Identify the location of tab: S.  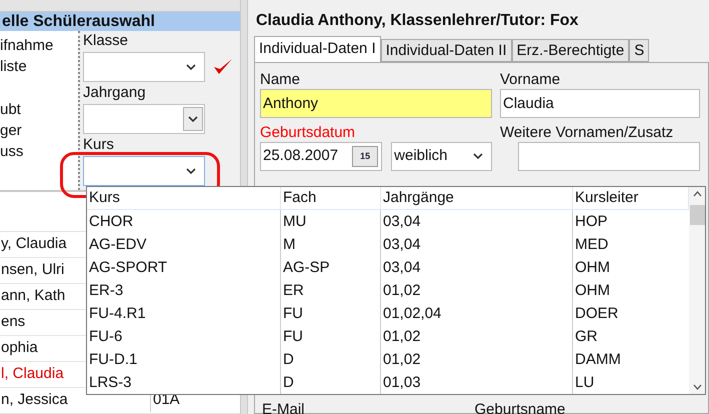
(639, 50).